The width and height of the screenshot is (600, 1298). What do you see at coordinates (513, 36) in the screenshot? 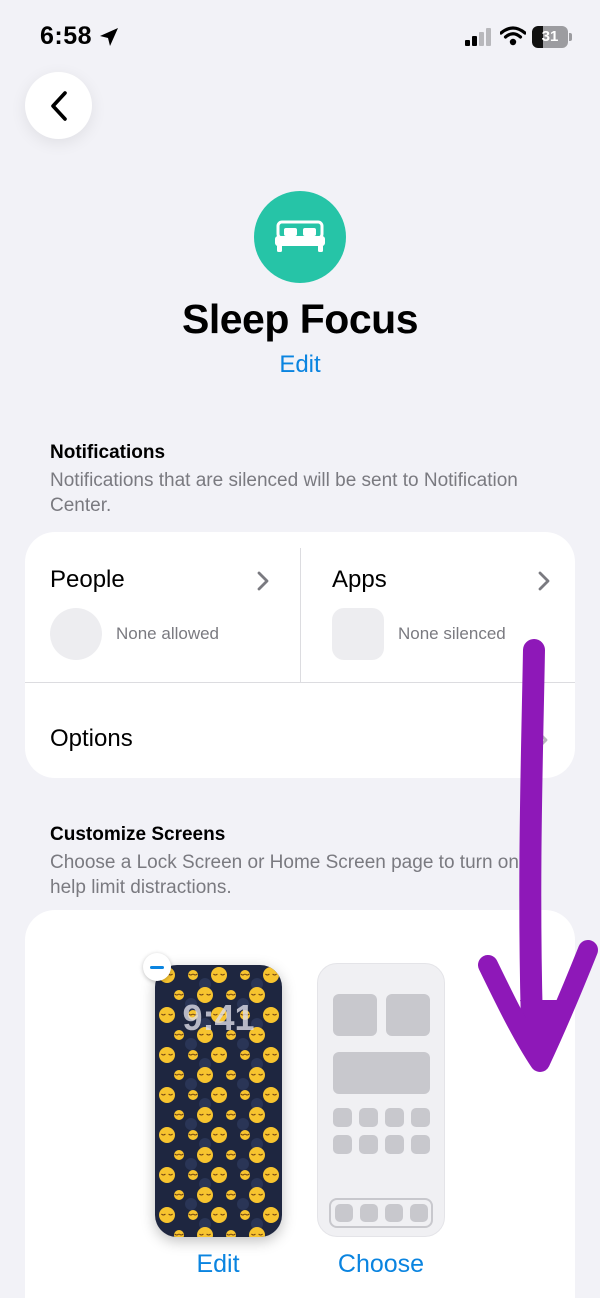
I see `wifi-icon` at bounding box center [513, 36].